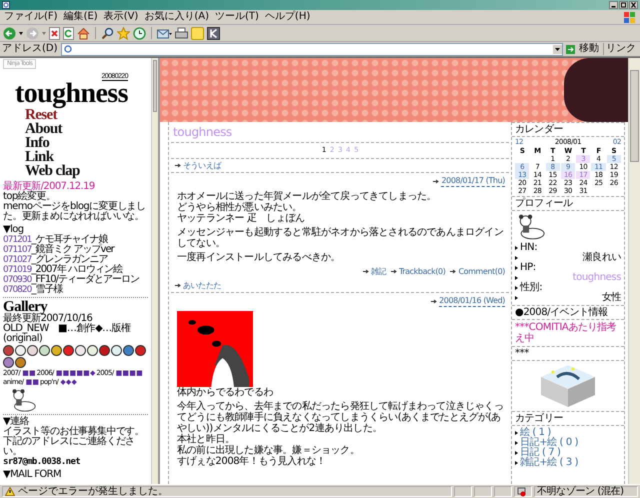 This screenshot has width=640, height=498. What do you see at coordinates (46, 290) in the screenshot?
I see `log-title: _雪子様` at bounding box center [46, 290].